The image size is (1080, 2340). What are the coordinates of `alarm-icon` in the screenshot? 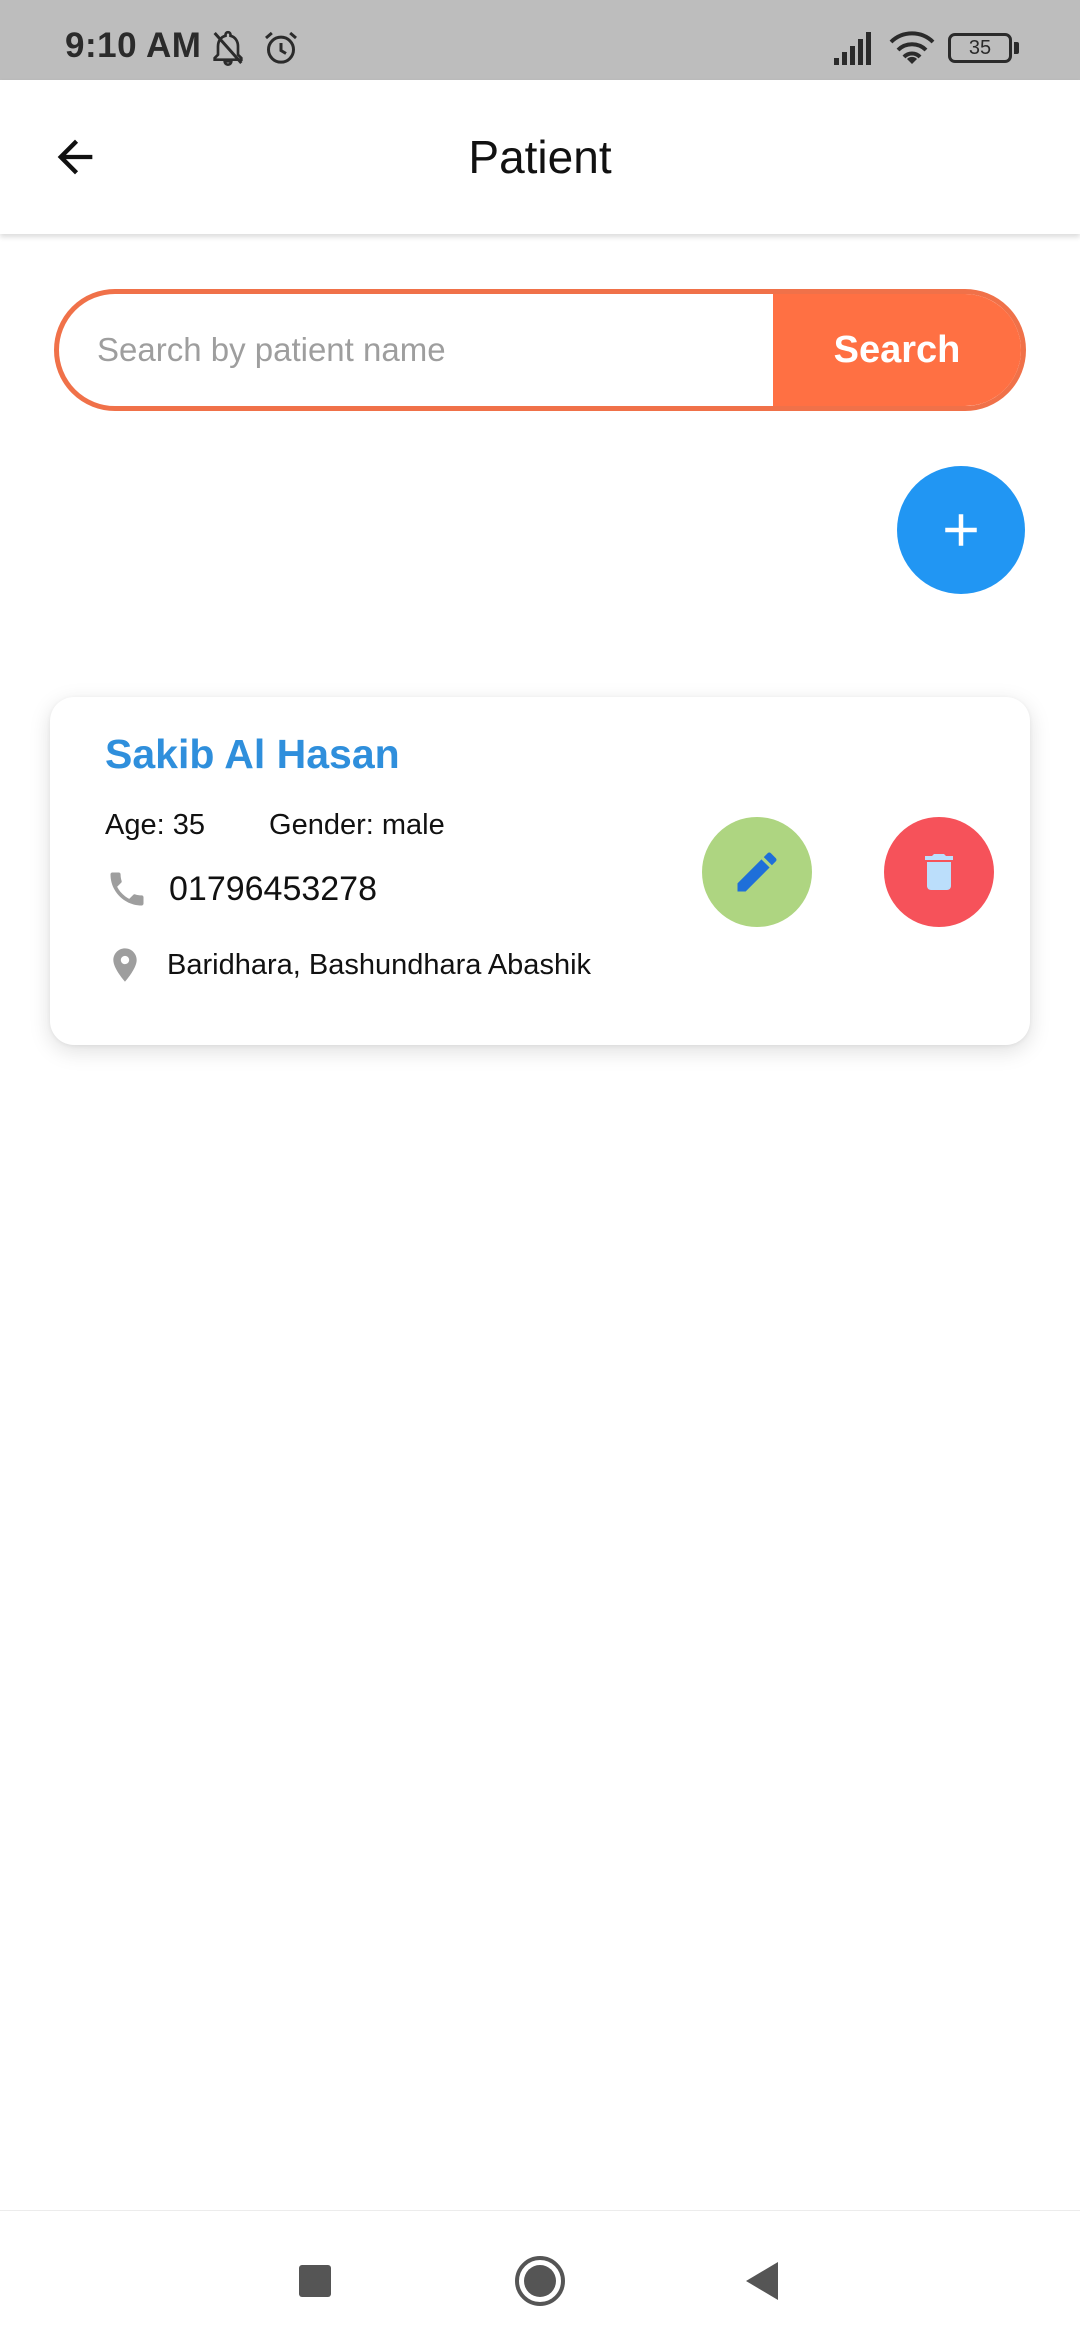 It's located at (281, 50).